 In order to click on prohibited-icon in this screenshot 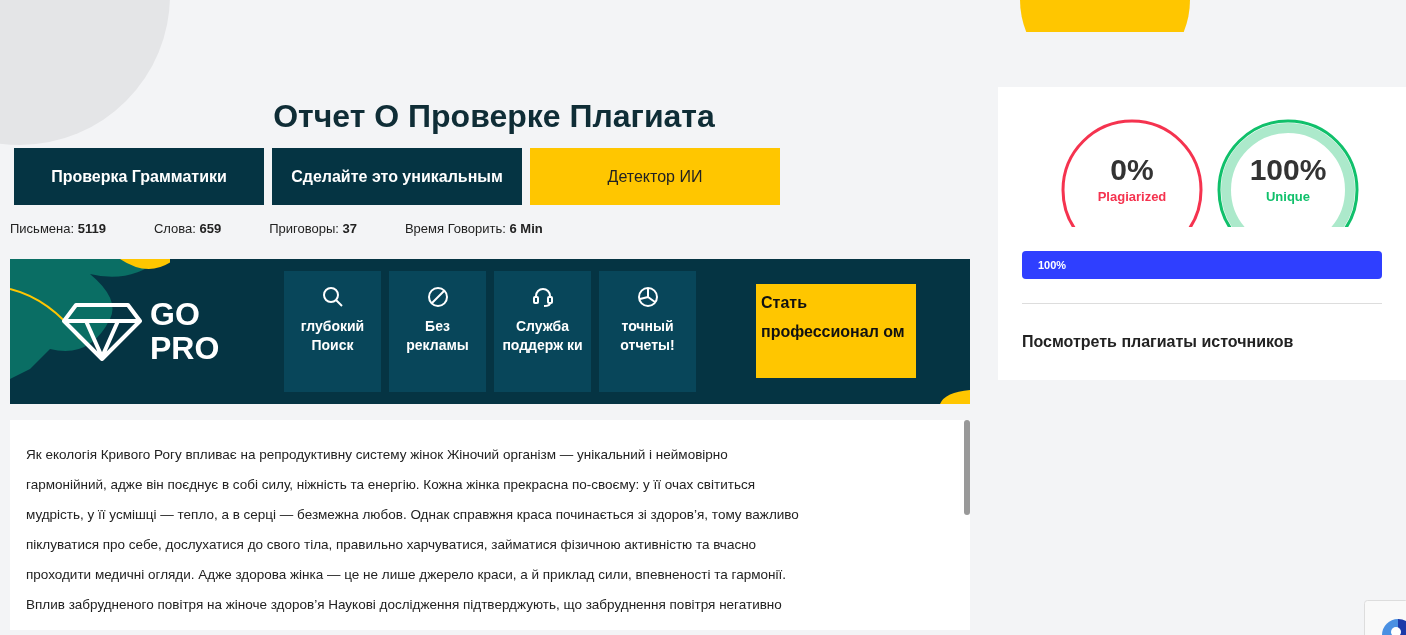, I will do `click(437, 296)`.